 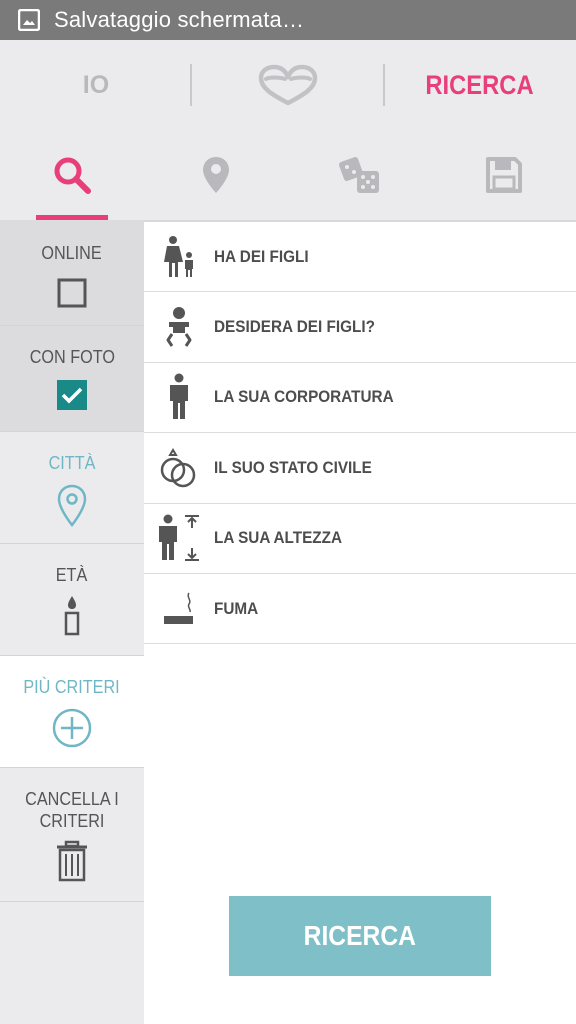 What do you see at coordinates (179, 396) in the screenshot?
I see `person-icon` at bounding box center [179, 396].